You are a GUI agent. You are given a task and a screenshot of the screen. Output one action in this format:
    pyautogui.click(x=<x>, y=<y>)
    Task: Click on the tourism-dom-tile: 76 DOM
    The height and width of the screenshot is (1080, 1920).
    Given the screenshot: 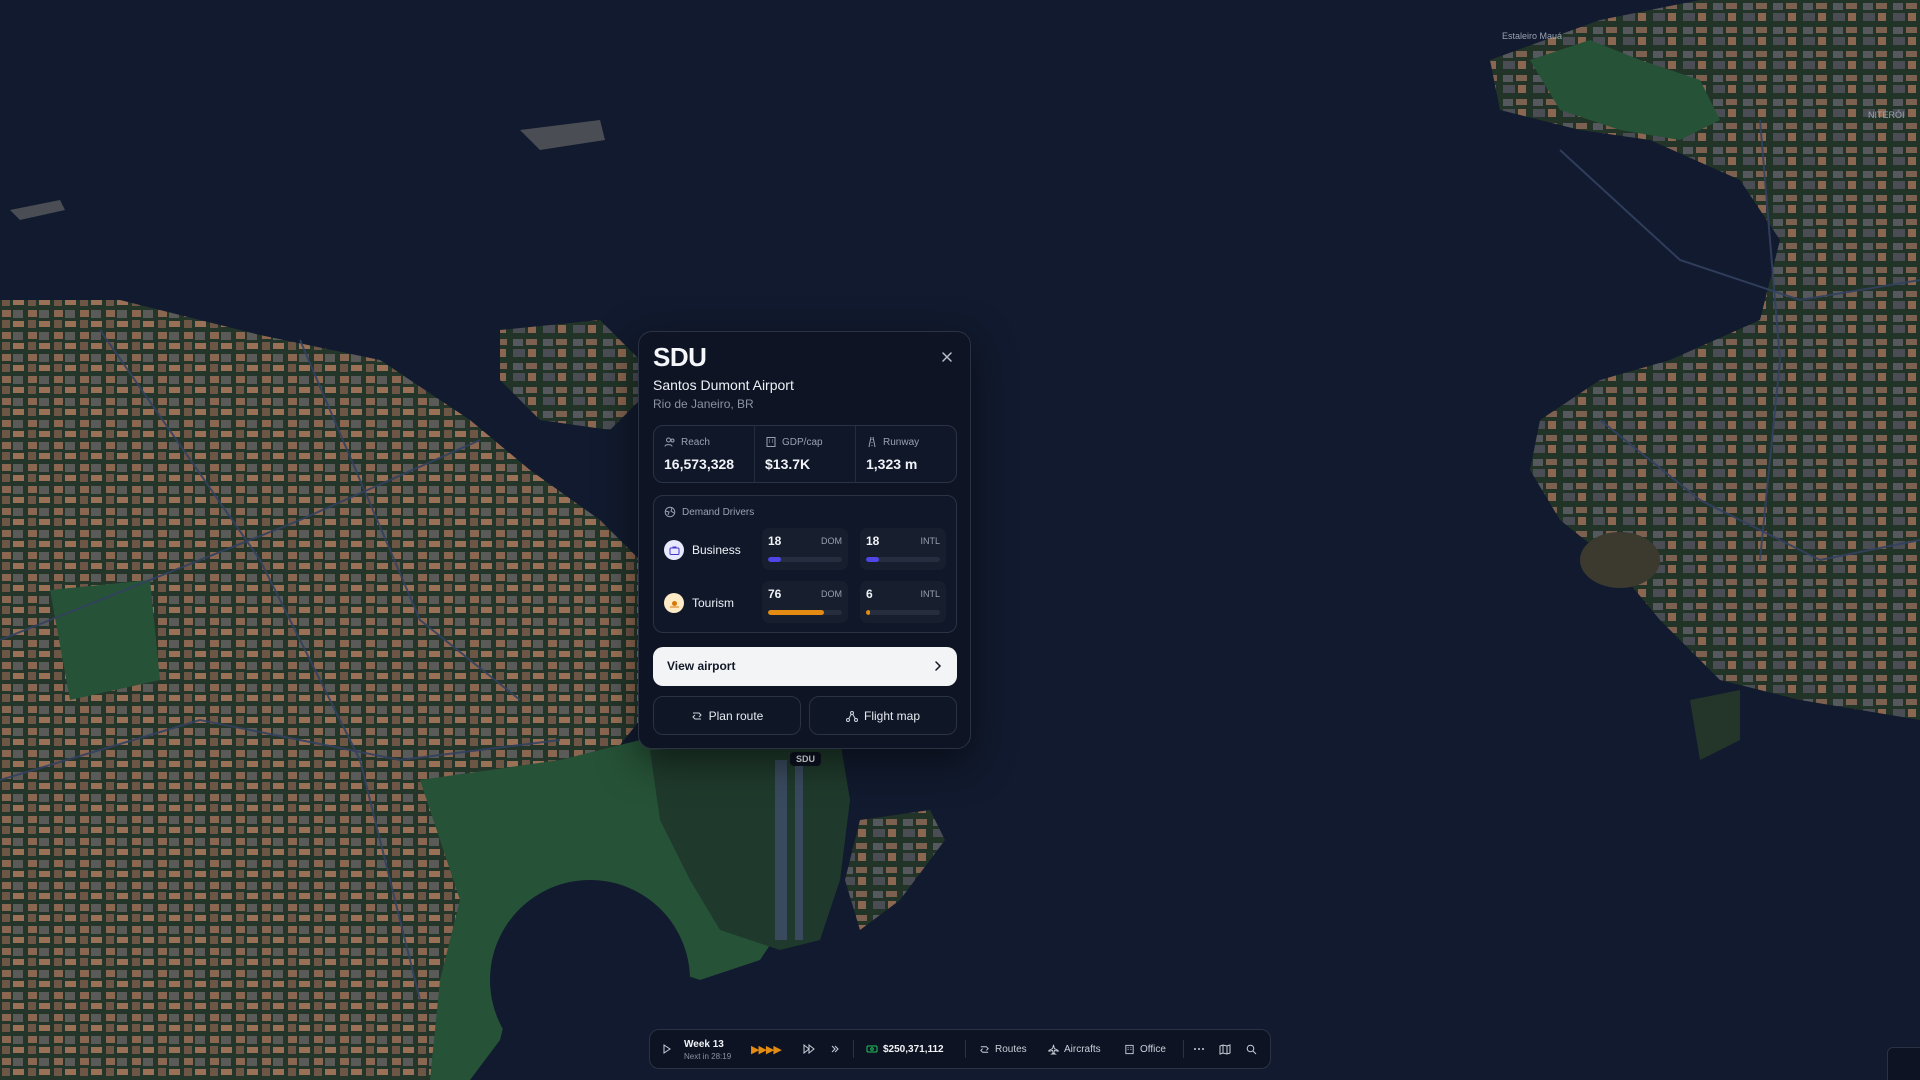 What is the action you would take?
    pyautogui.click(x=805, y=602)
    